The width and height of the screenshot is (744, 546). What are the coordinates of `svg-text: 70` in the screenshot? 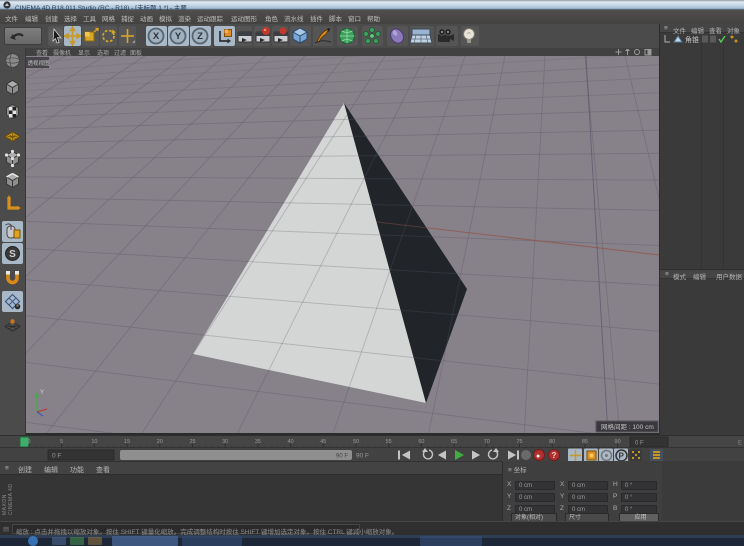 It's located at (487, 442).